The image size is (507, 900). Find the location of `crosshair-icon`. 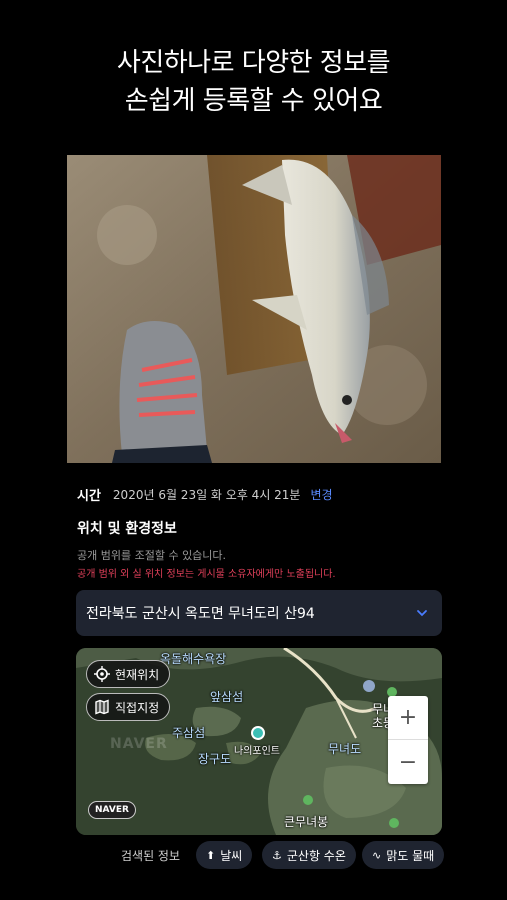

crosshair-icon is located at coordinates (102, 674).